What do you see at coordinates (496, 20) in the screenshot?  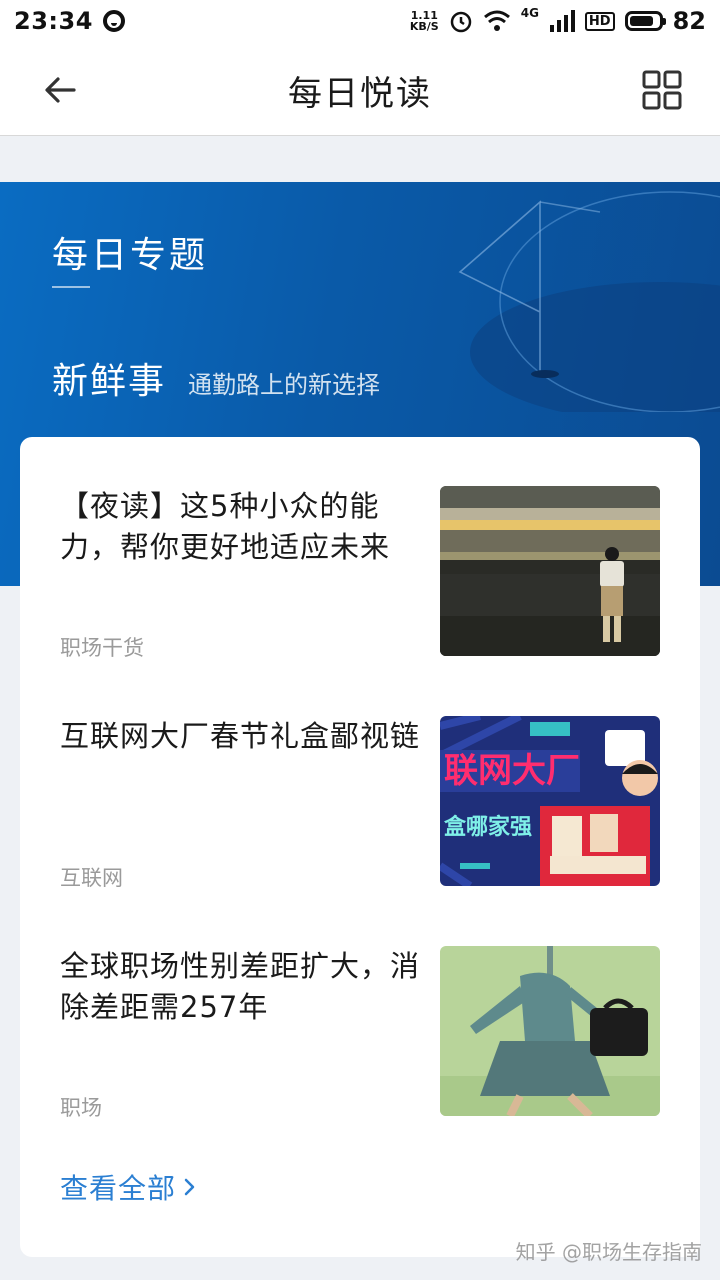 I see `wifi-icon` at bounding box center [496, 20].